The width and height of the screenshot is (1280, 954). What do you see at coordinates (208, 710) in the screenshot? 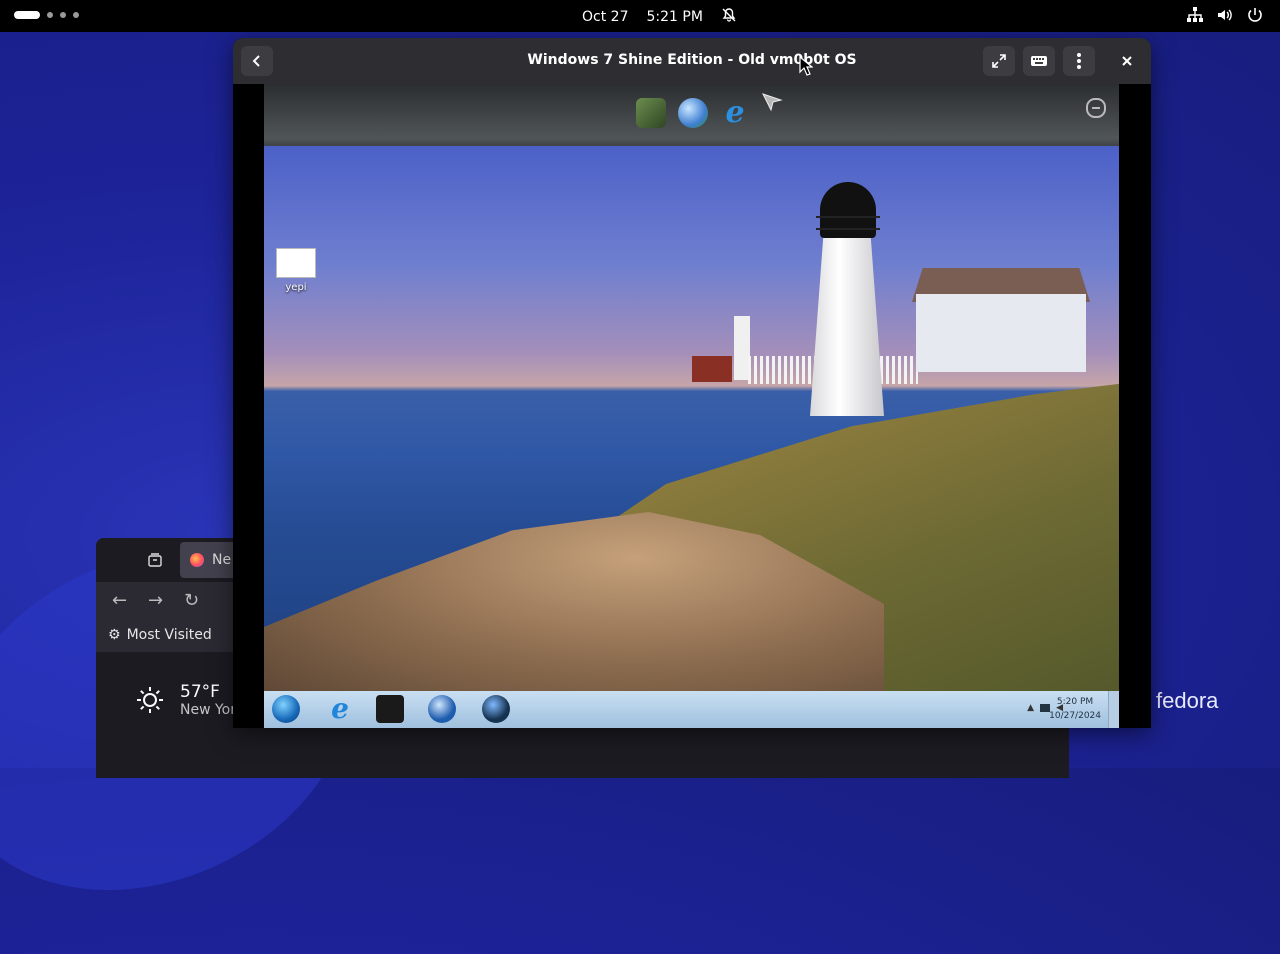
I see `weather-city: New Yor` at bounding box center [208, 710].